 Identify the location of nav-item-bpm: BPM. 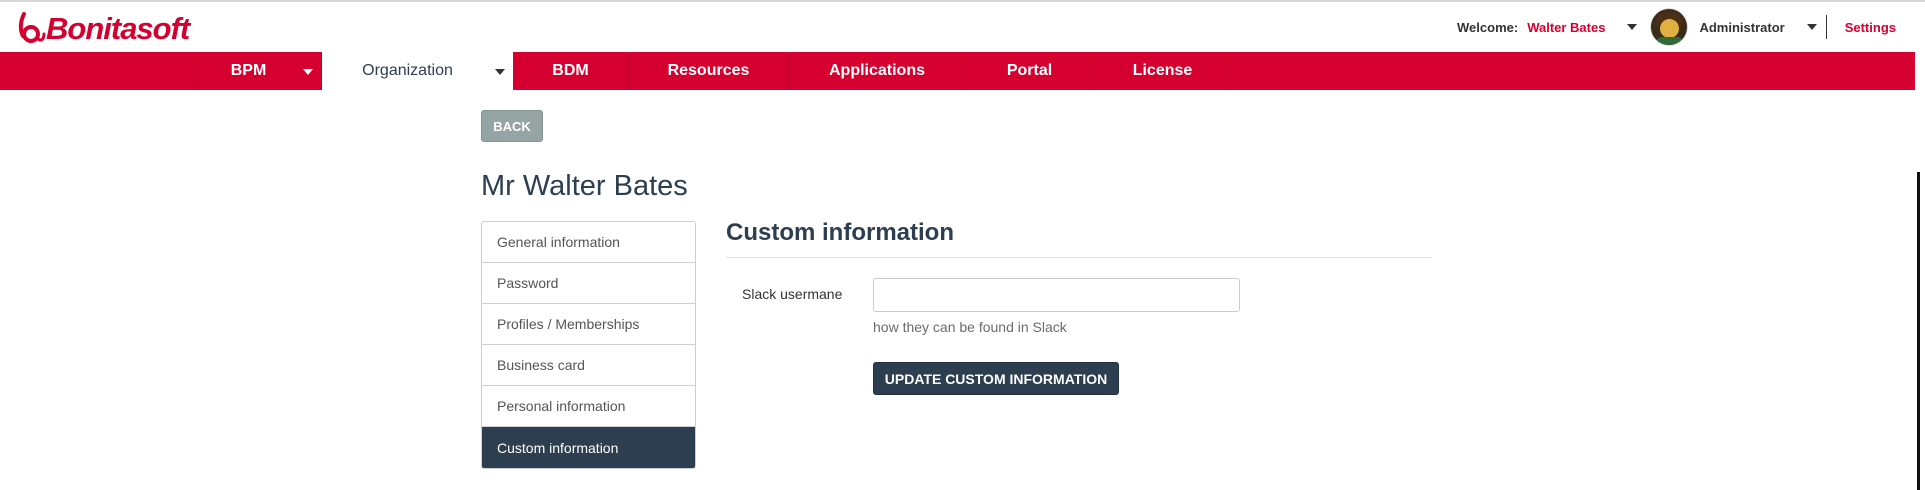
(258, 71).